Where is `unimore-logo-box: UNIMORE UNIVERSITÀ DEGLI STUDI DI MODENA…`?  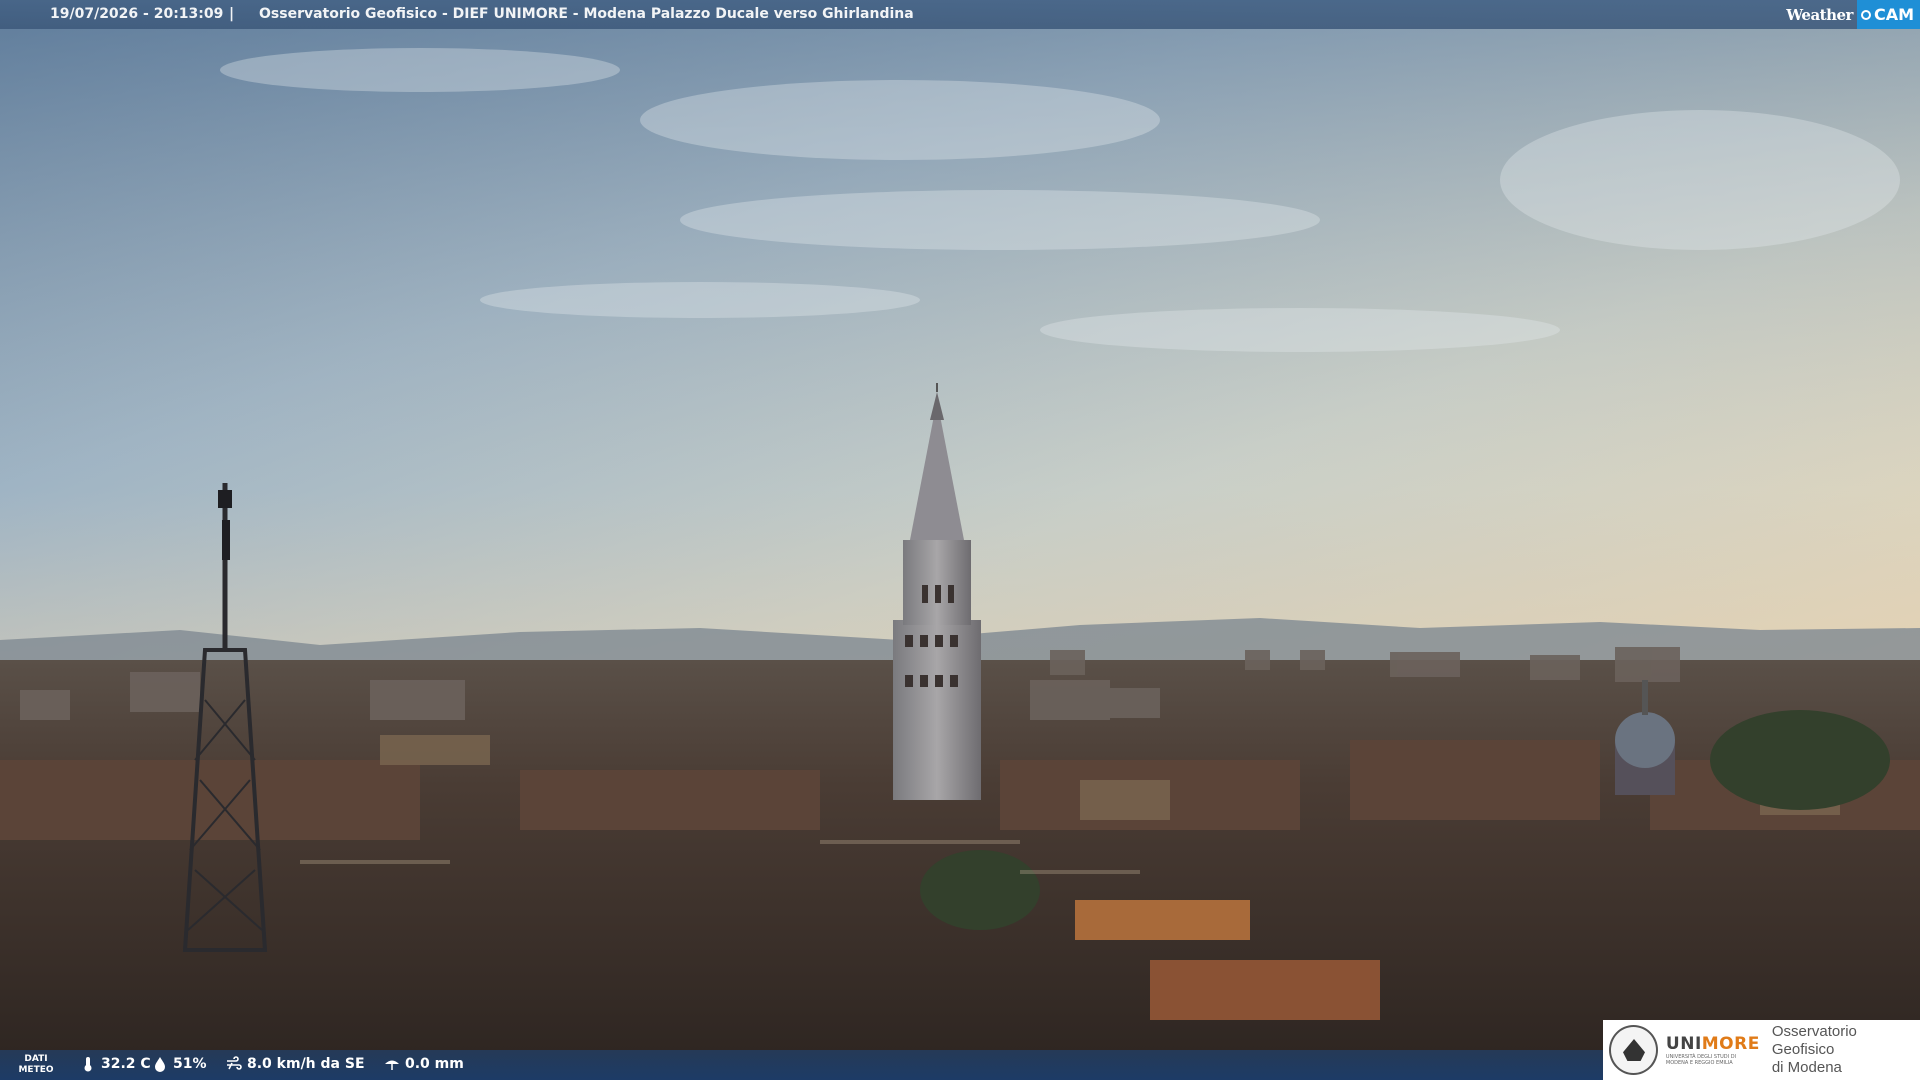 unimore-logo-box: UNIMORE UNIVERSITÀ DEGLI STUDI DI MODENA… is located at coordinates (1761, 1050).